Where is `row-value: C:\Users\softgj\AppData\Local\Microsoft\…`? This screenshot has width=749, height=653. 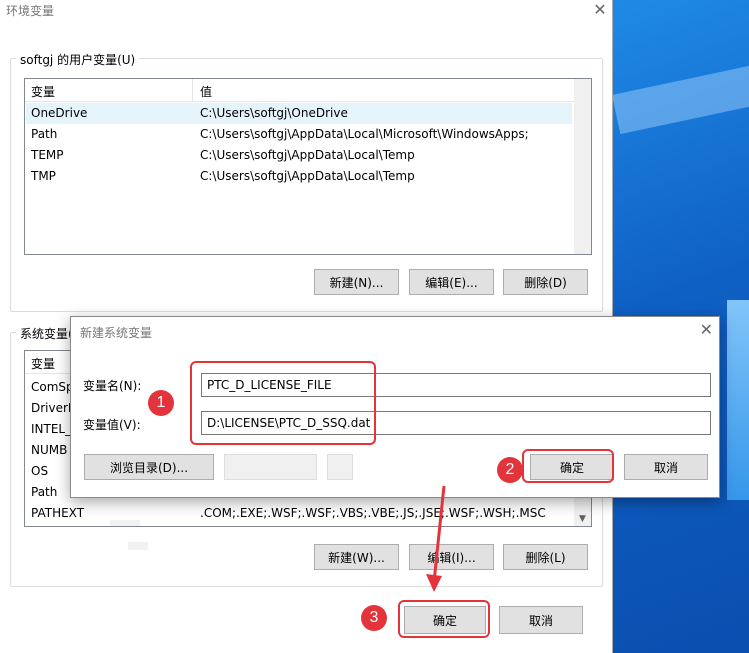 row-value: C:\Users\softgj\AppData\Local\Microsoft\… is located at coordinates (364, 134).